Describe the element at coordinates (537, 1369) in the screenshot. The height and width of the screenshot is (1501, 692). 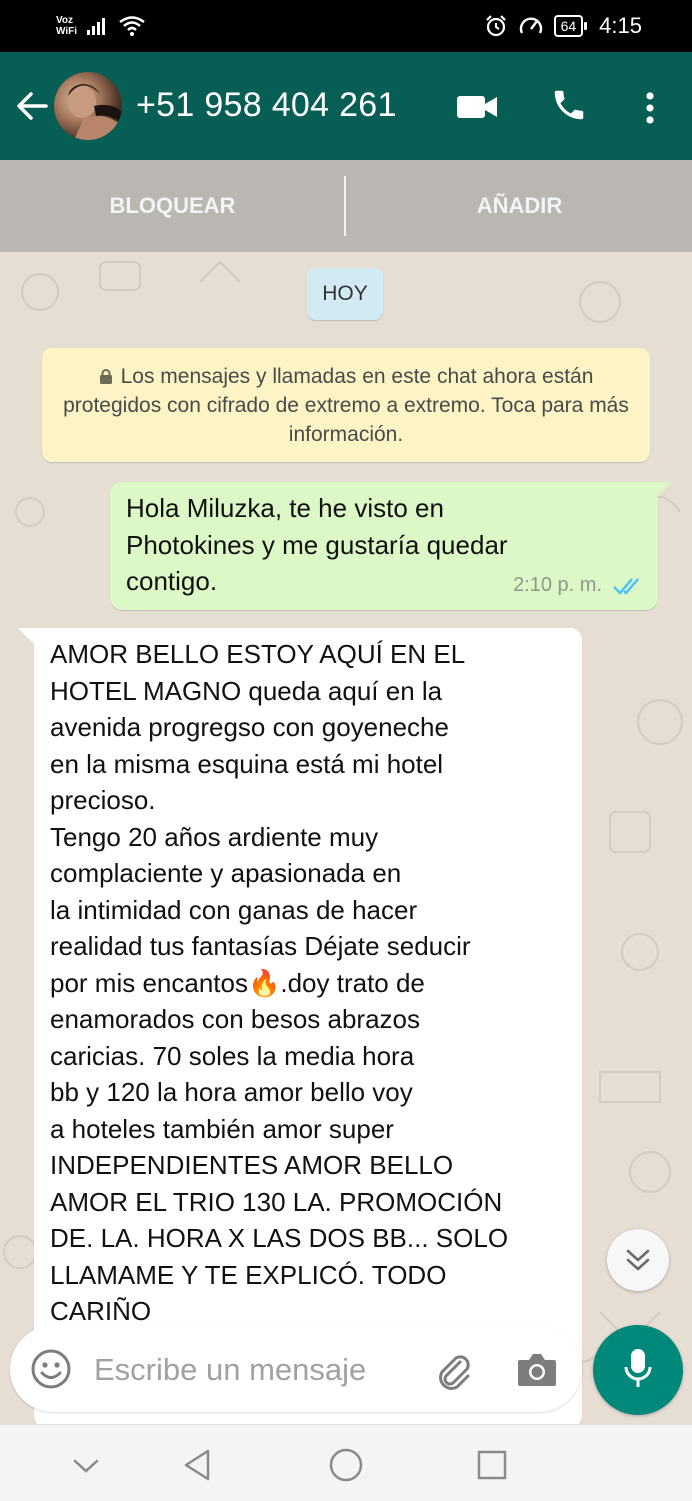
I see `camera-icon` at that location.